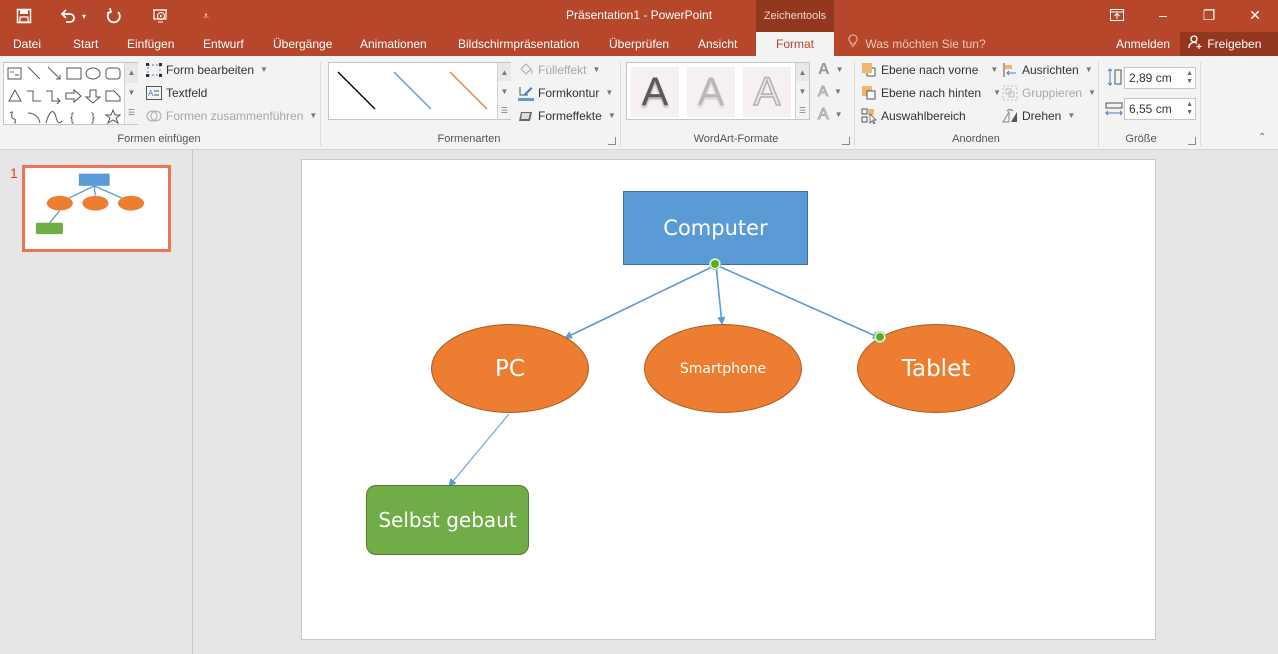 The height and width of the screenshot is (654, 1278). Describe the element at coordinates (936, 368) in the screenshot. I see `node-tablet-label: Tablet` at that location.